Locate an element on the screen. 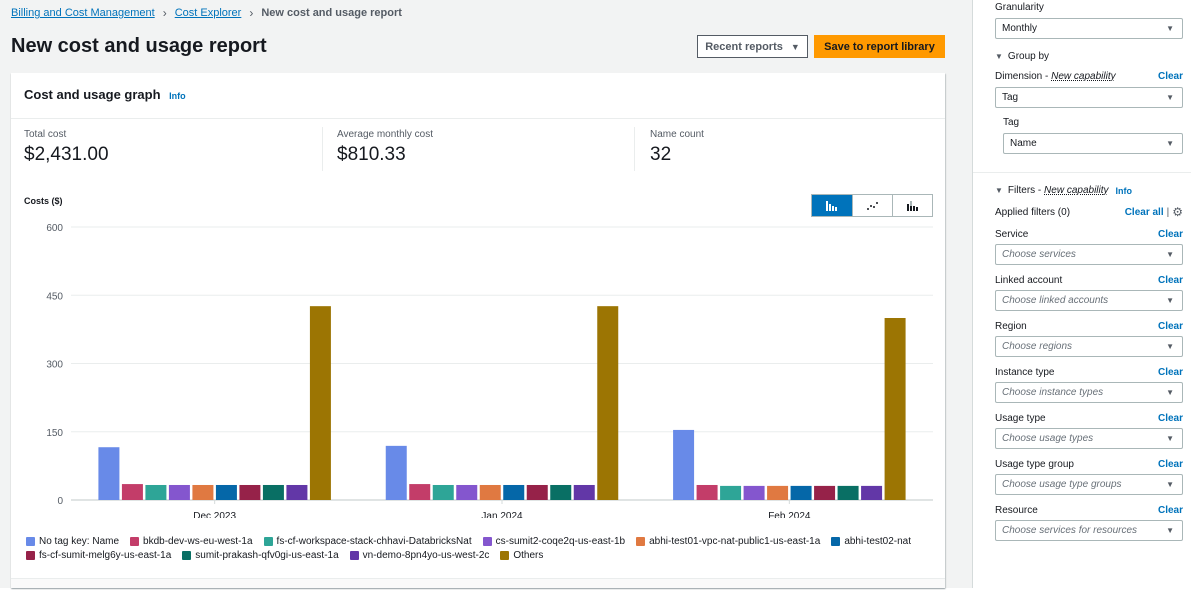 The height and width of the screenshot is (608, 1200). tag-label: Tag is located at coordinates (1011, 122).